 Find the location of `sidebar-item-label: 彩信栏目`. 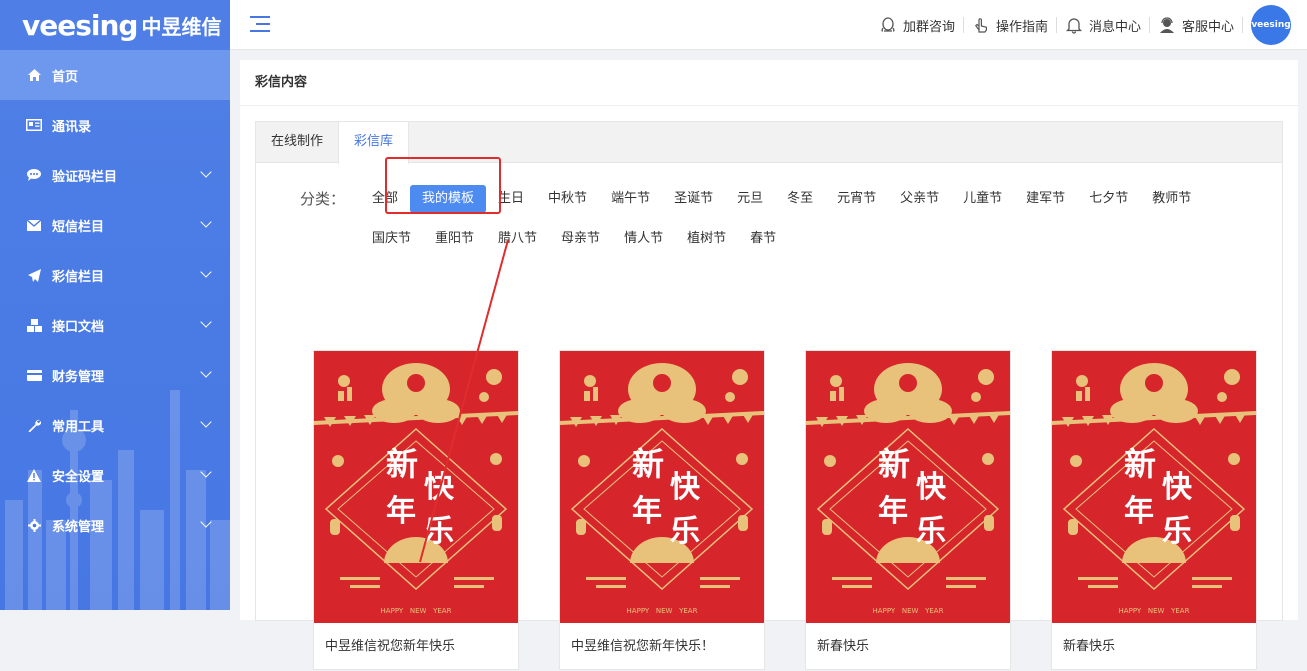

sidebar-item-label: 彩信栏目 is located at coordinates (78, 277).